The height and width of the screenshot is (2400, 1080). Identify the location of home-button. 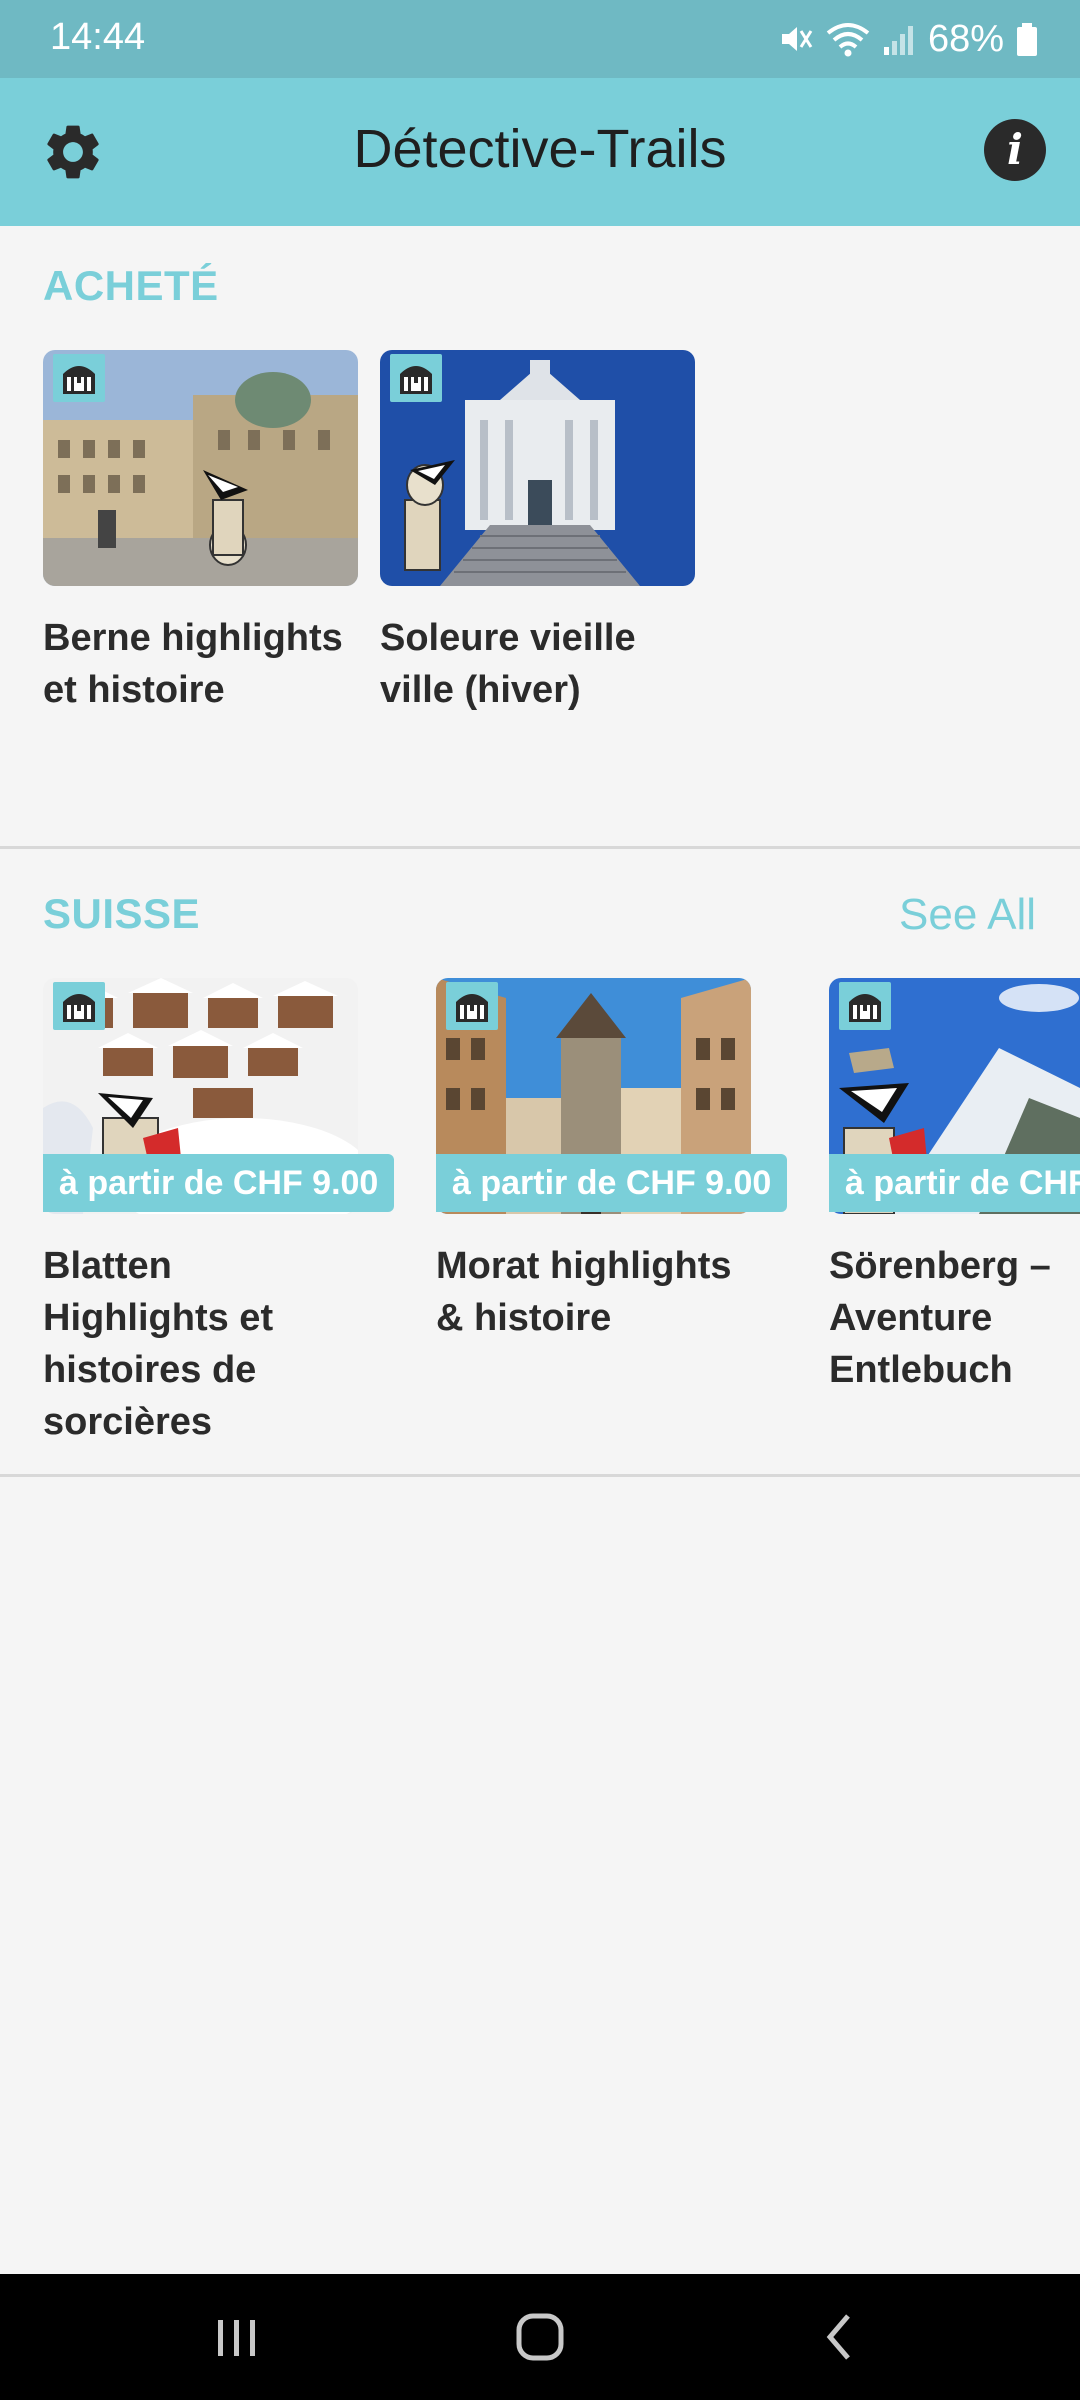
(540, 2337).